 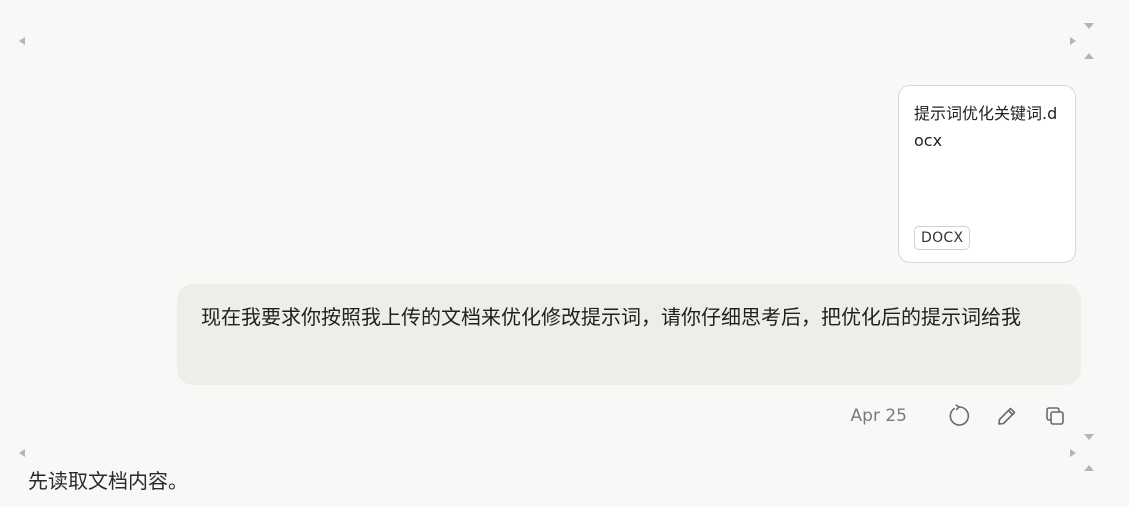 I want to click on edit-icon, so click(x=1007, y=416).